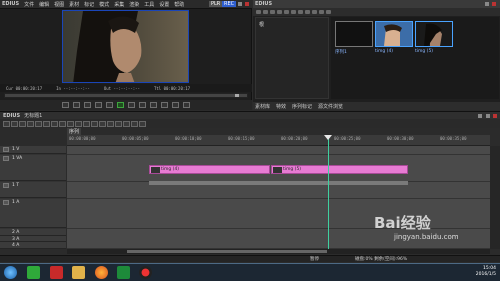 The image size is (500, 281). What do you see at coordinates (78, 123) in the screenshot?
I see `marker-icon` at bounding box center [78, 123].